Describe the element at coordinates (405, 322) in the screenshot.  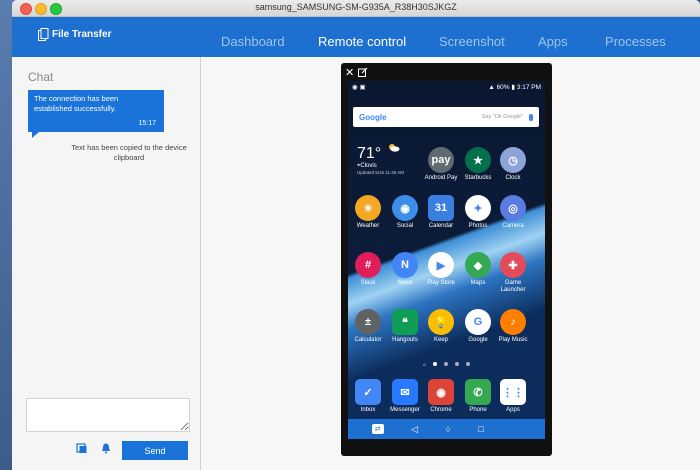
I see `hangouts-icon: ❝` at that location.